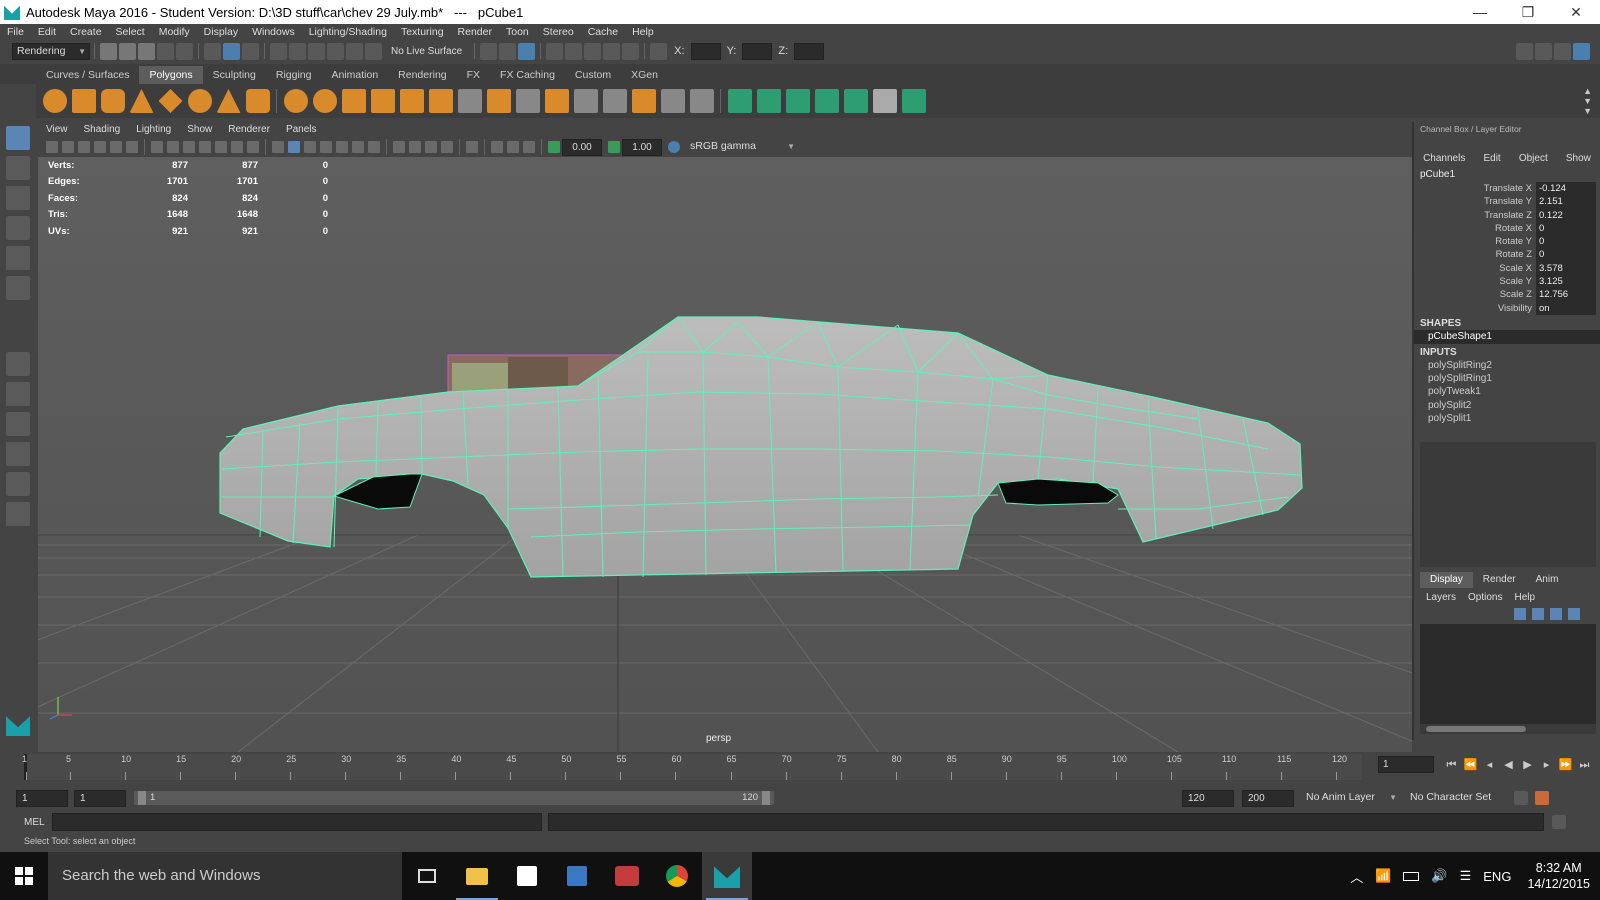  Describe the element at coordinates (1556, 614) in the screenshot. I see `new-layer-icon` at that location.